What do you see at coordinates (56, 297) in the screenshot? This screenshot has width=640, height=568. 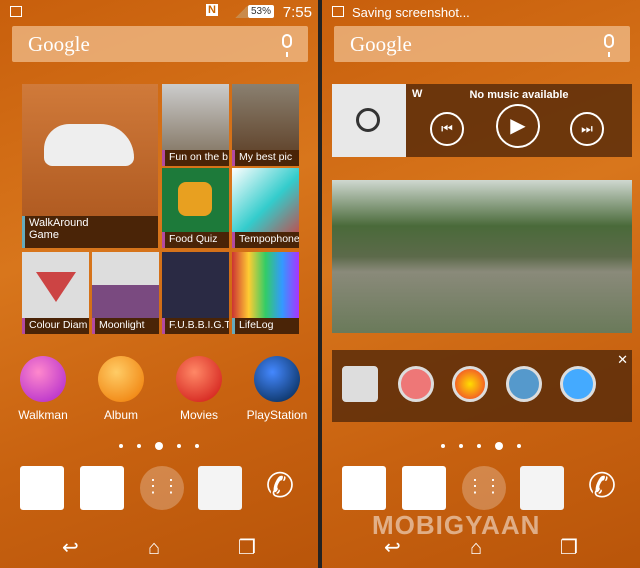 I see `diamond-icon` at bounding box center [56, 297].